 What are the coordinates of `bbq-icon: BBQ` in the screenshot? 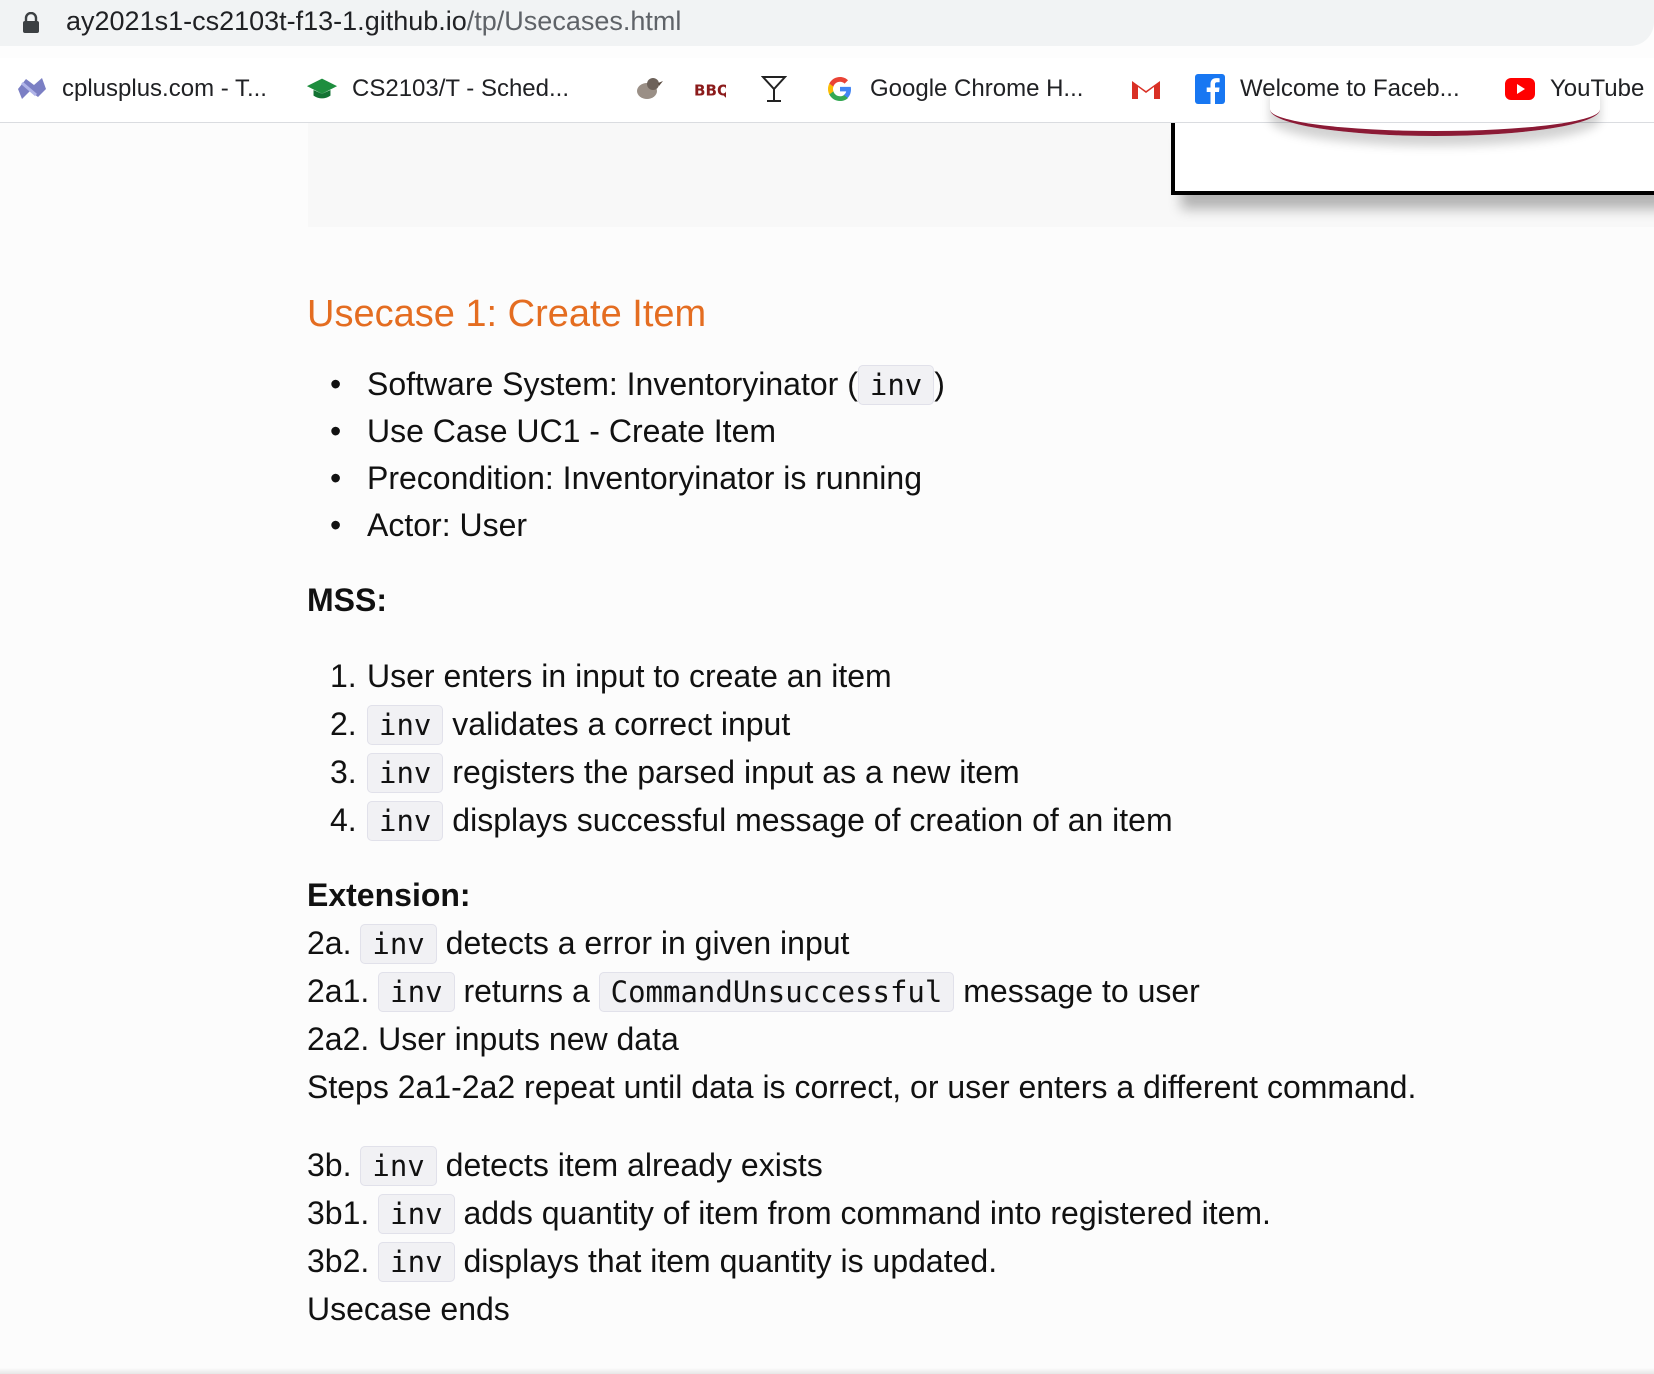 It's located at (710, 89).